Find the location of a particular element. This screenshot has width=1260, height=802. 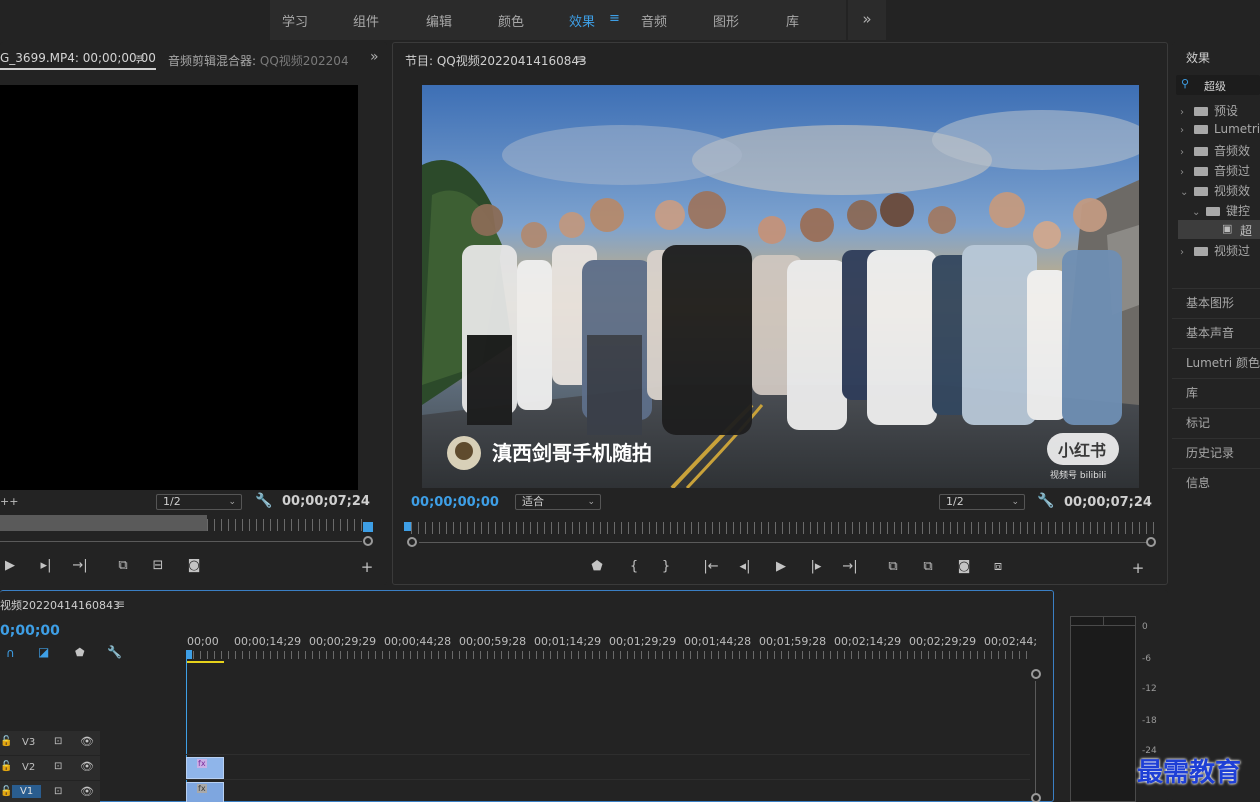

program-menu-icon: ≡ is located at coordinates (580, 59).